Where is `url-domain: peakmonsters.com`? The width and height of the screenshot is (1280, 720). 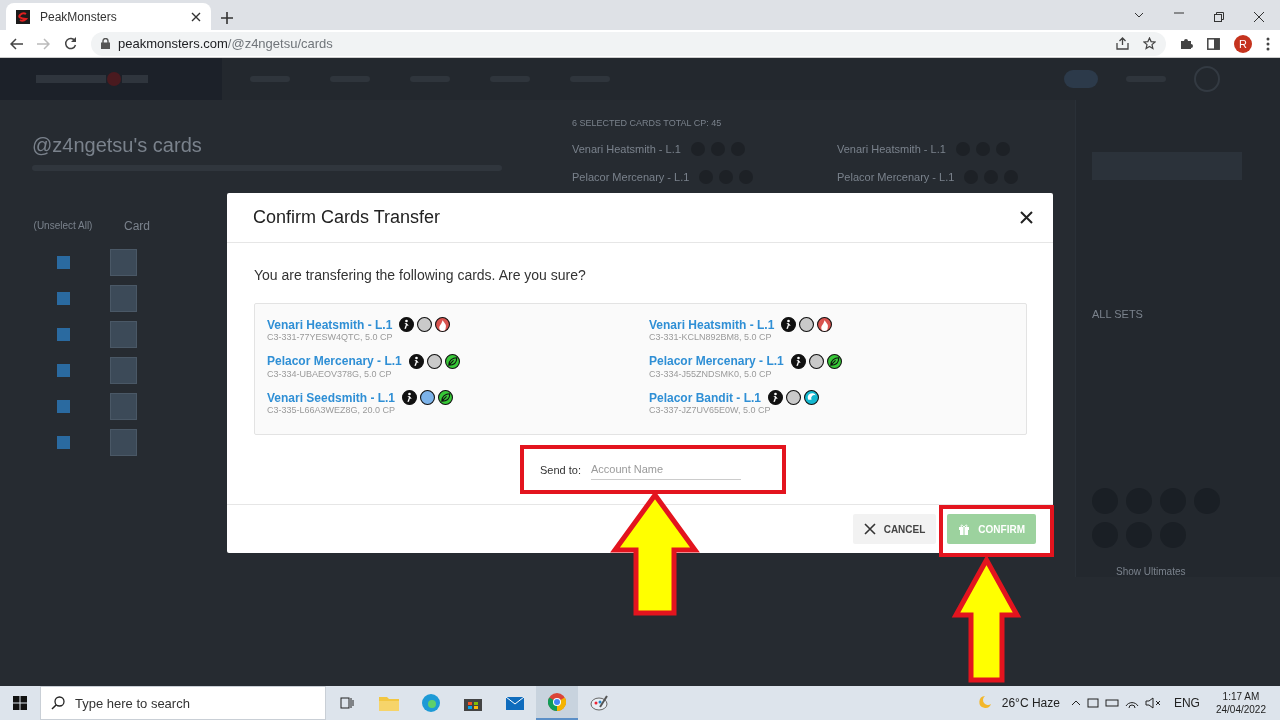 url-domain: peakmonsters.com is located at coordinates (173, 43).